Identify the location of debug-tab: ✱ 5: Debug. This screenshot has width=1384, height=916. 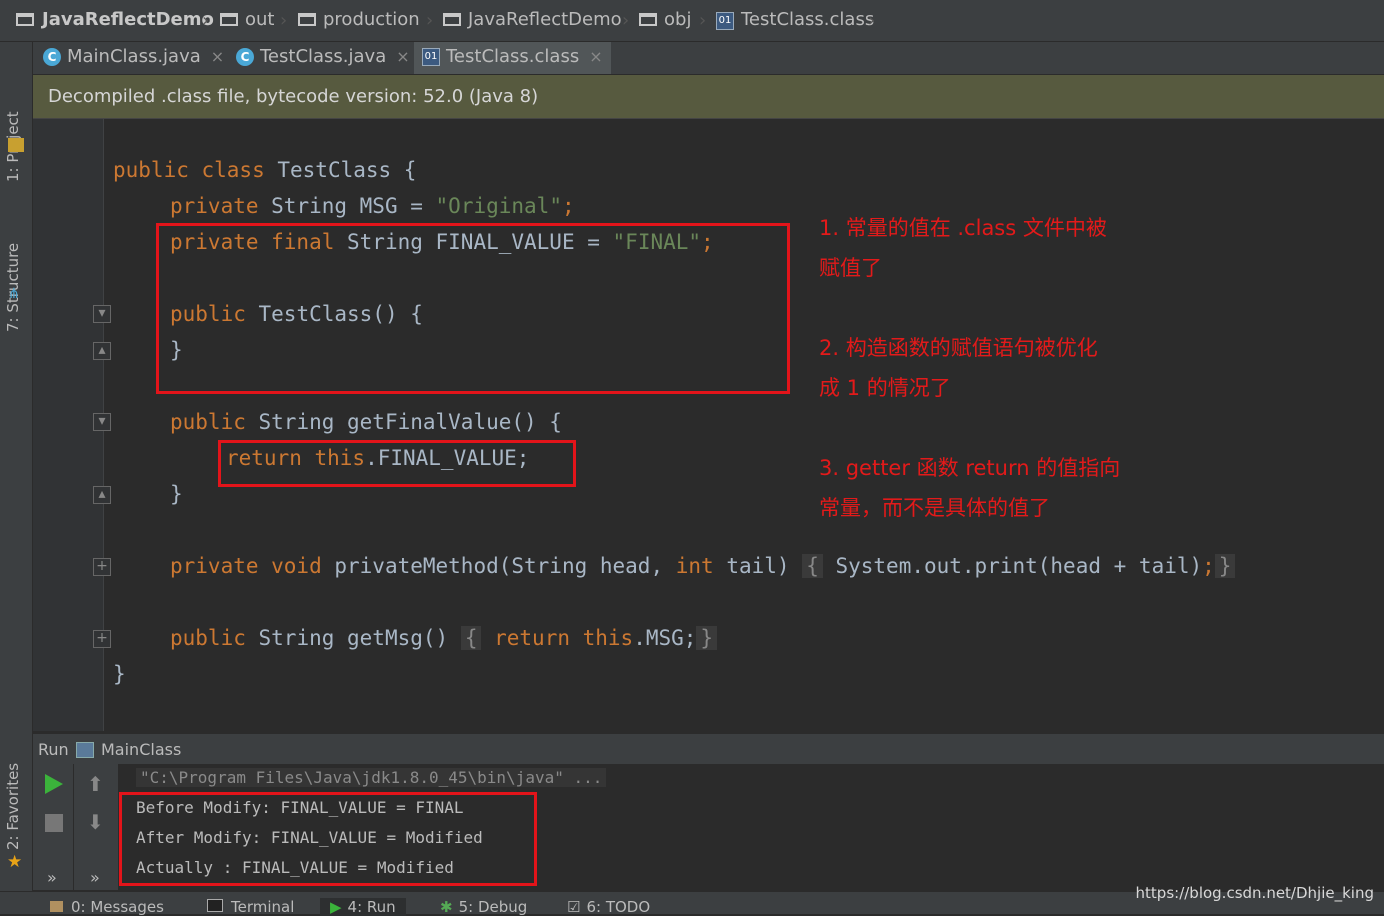
(483, 907).